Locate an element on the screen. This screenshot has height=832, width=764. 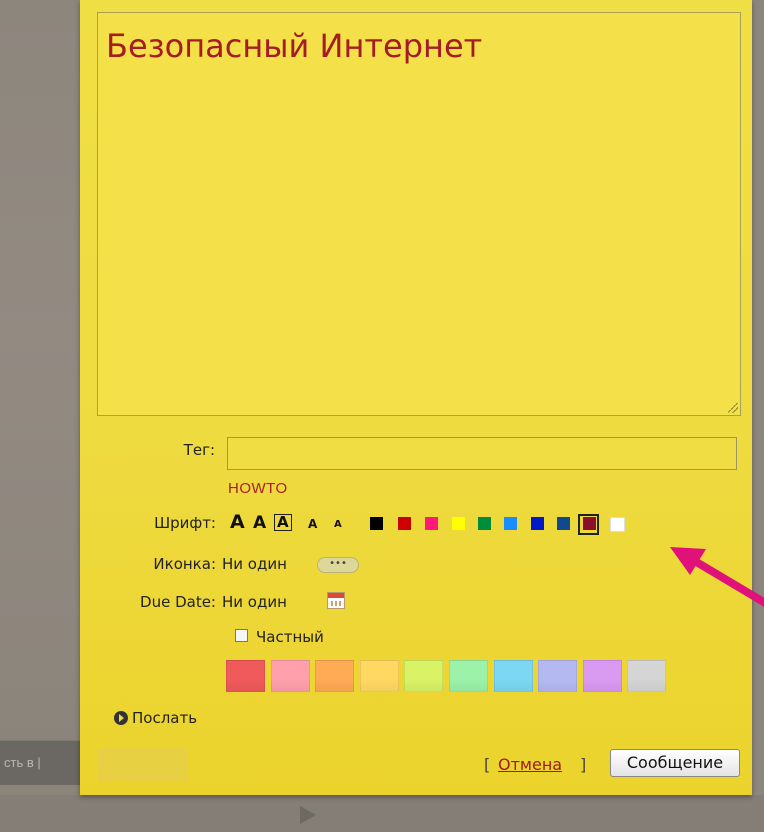
cancel-link: Отмена is located at coordinates (530, 764).